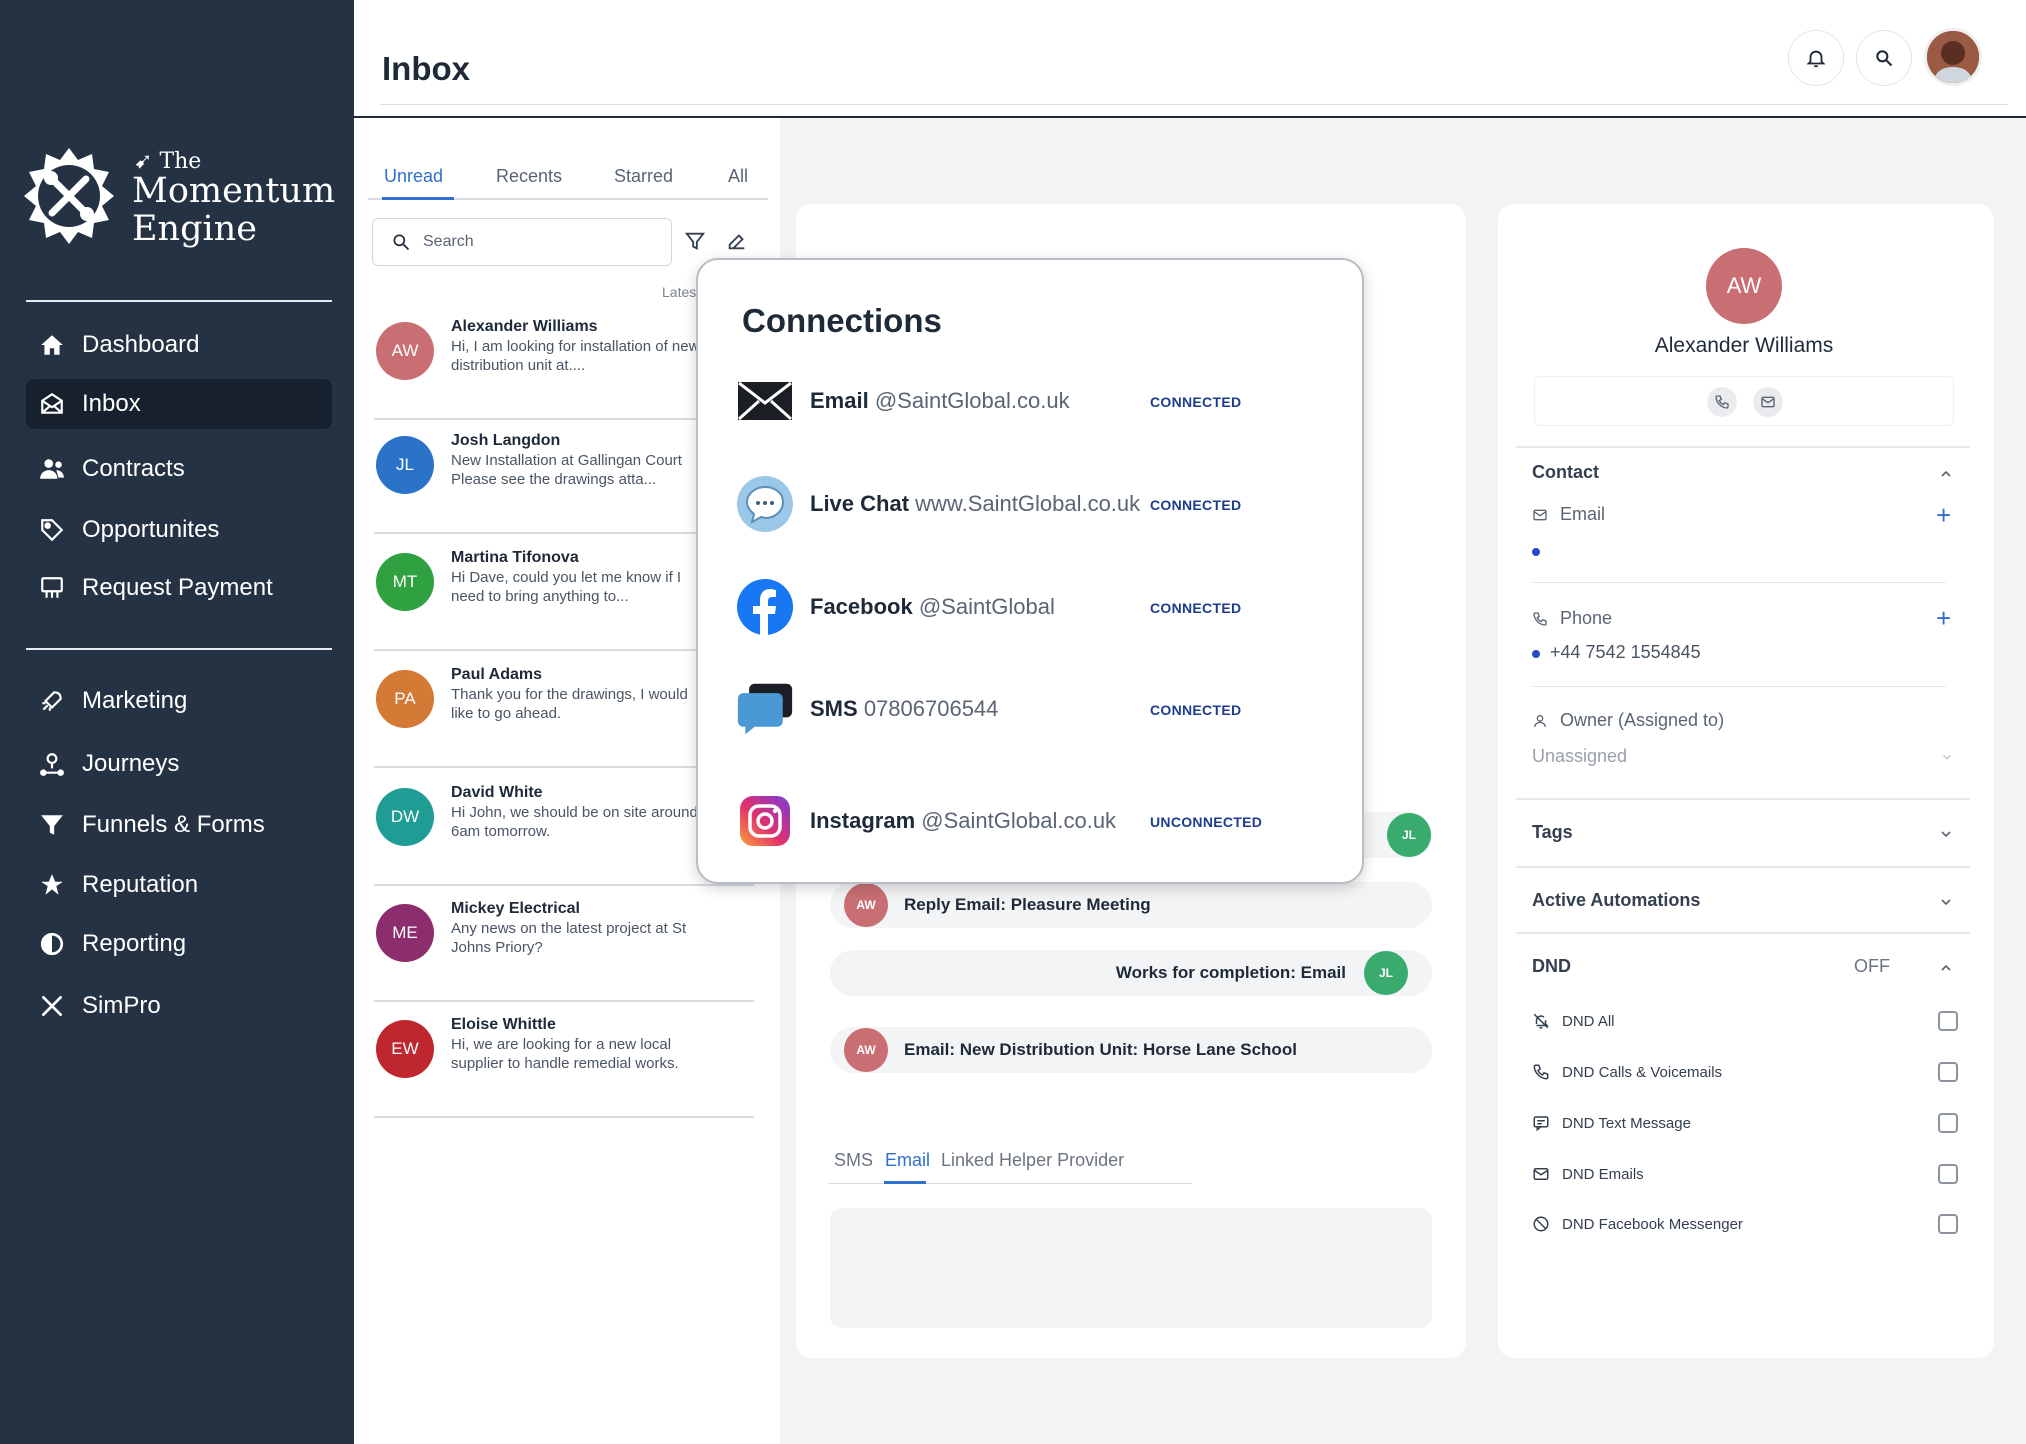  What do you see at coordinates (737, 243) in the screenshot?
I see `compose-icon` at bounding box center [737, 243].